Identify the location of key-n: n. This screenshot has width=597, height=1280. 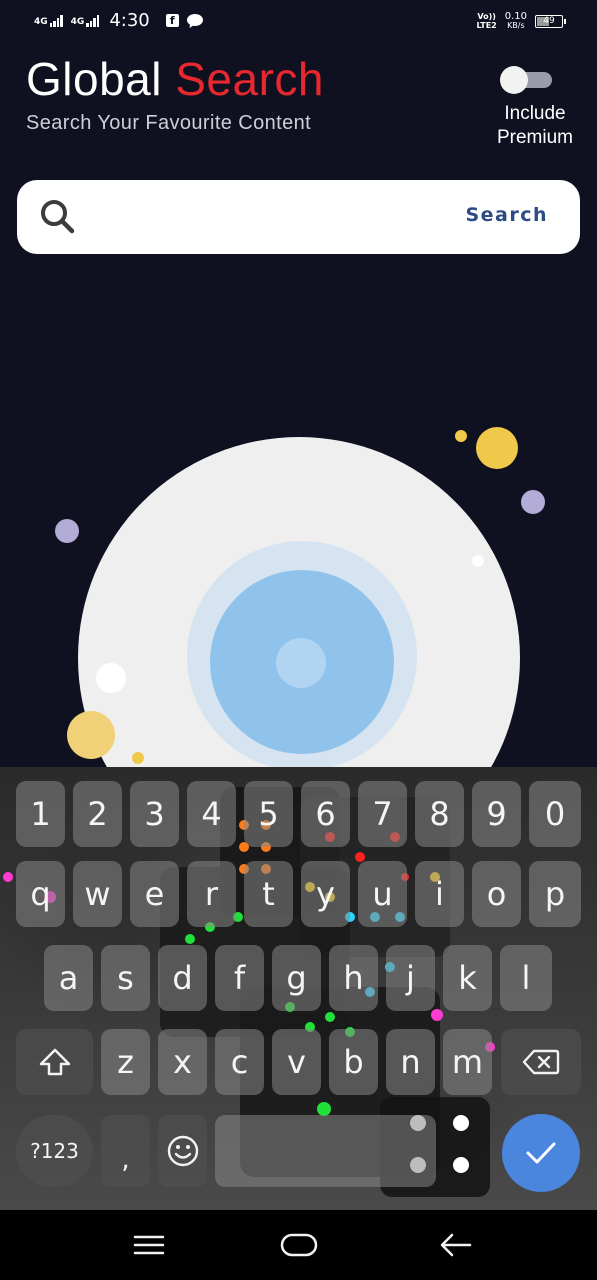
(410, 1062).